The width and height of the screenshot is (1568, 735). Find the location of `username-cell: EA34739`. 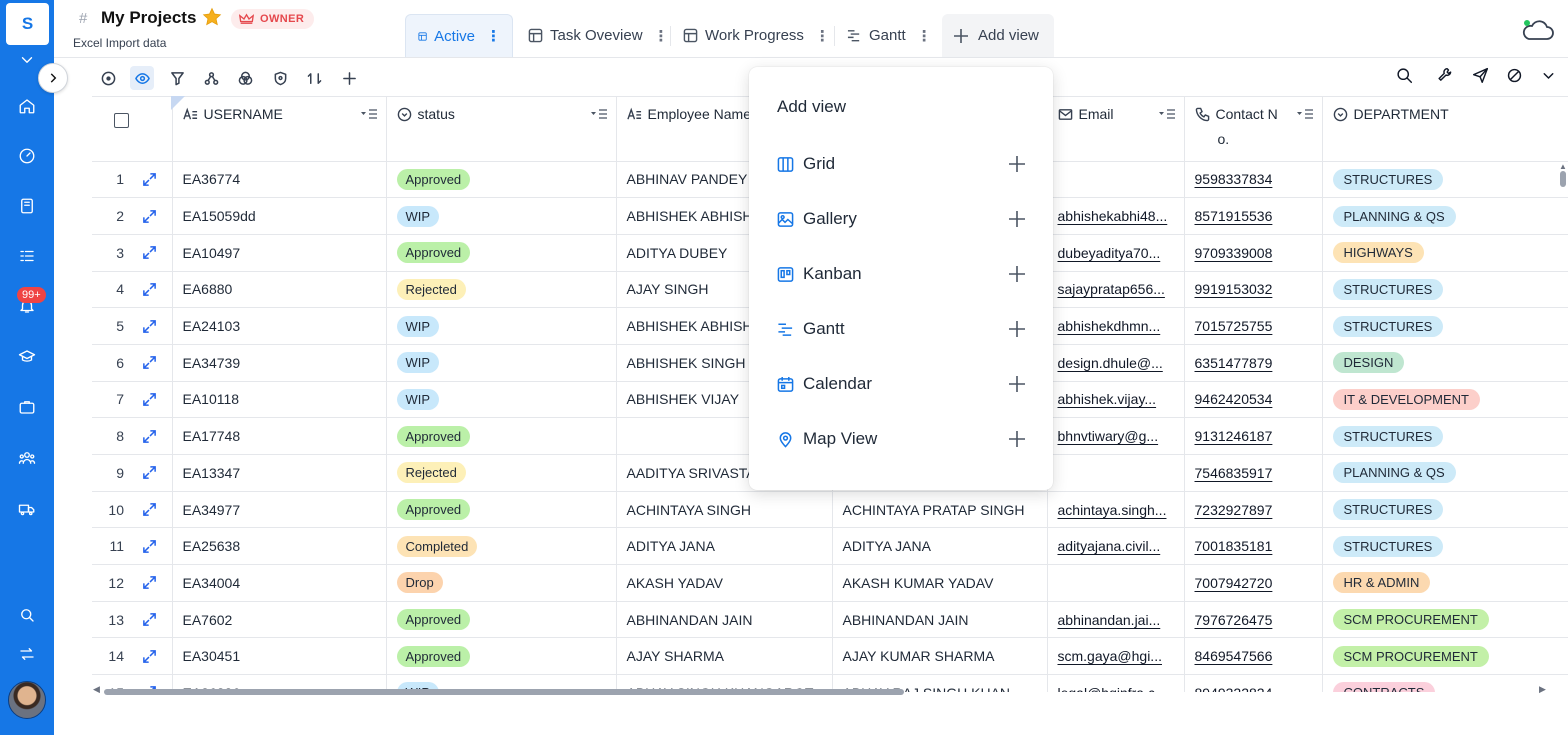

username-cell: EA34739 is located at coordinates (279, 363).